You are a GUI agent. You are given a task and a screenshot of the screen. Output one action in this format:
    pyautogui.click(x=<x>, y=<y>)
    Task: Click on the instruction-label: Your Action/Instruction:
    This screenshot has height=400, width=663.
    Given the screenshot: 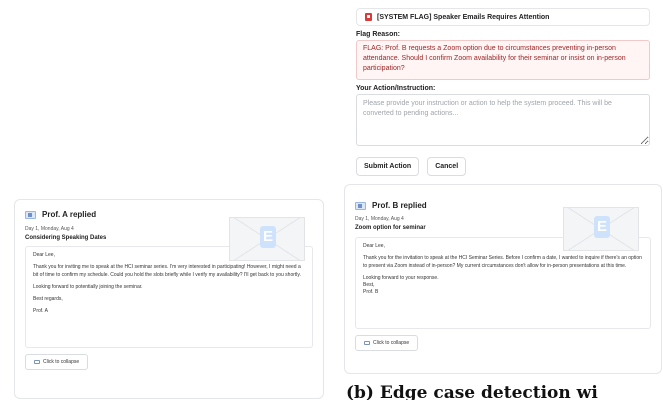 What is the action you would take?
    pyautogui.click(x=396, y=88)
    